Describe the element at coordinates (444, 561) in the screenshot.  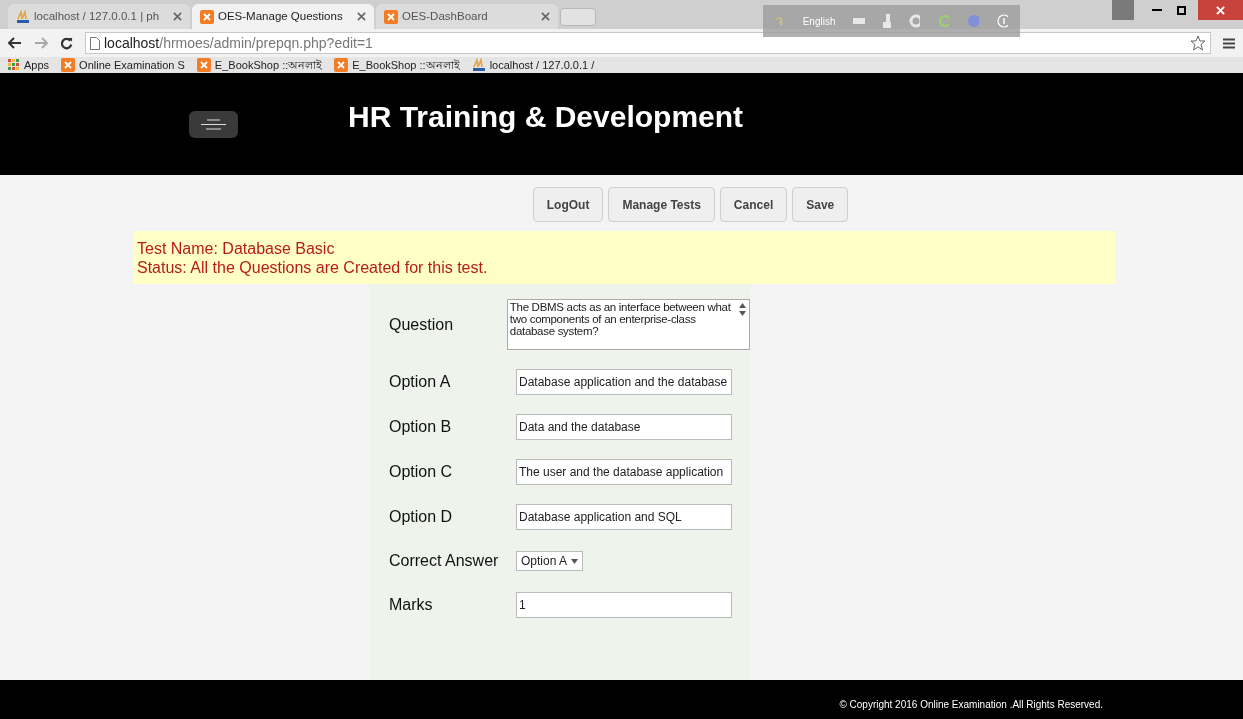
I see `field-label: Correct Answer` at that location.